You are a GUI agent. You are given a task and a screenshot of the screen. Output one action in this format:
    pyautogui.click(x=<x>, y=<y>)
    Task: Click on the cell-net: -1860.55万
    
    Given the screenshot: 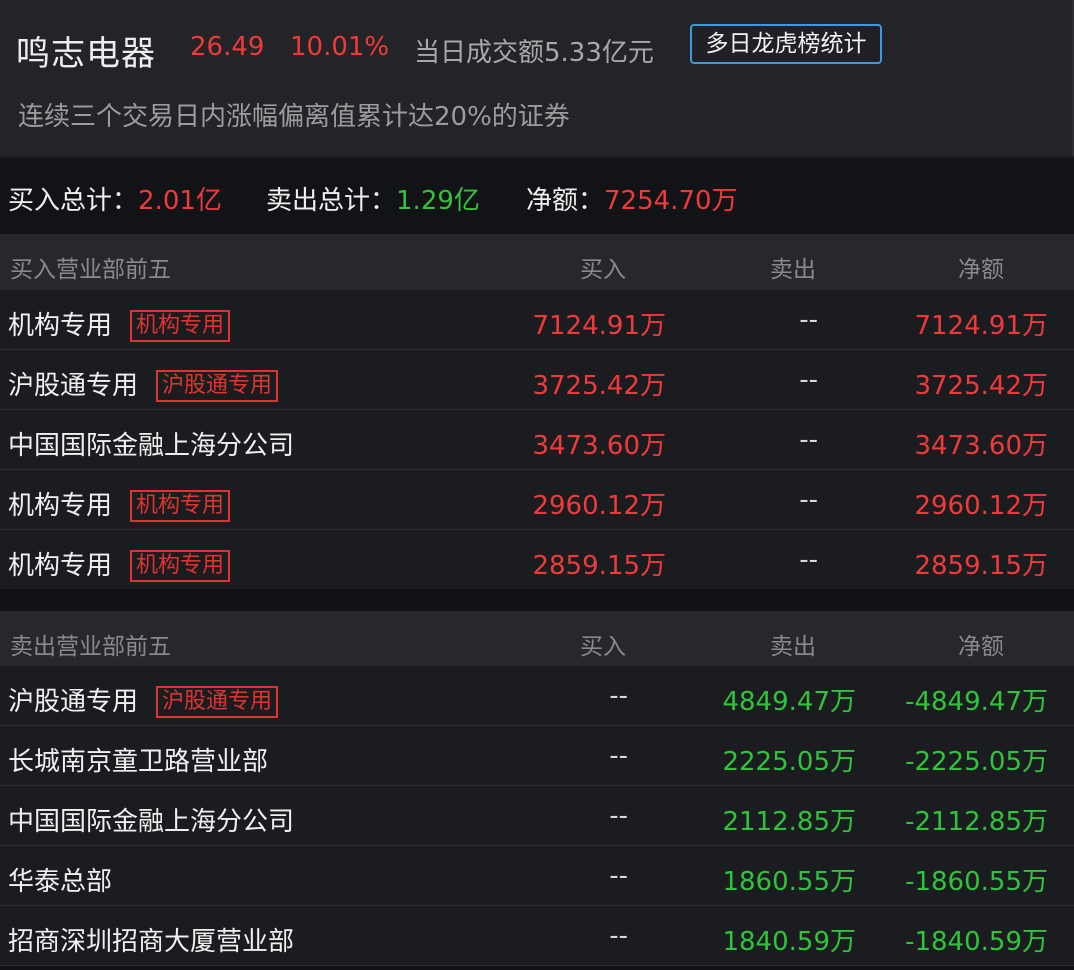 What is the action you would take?
    pyautogui.click(x=976, y=882)
    